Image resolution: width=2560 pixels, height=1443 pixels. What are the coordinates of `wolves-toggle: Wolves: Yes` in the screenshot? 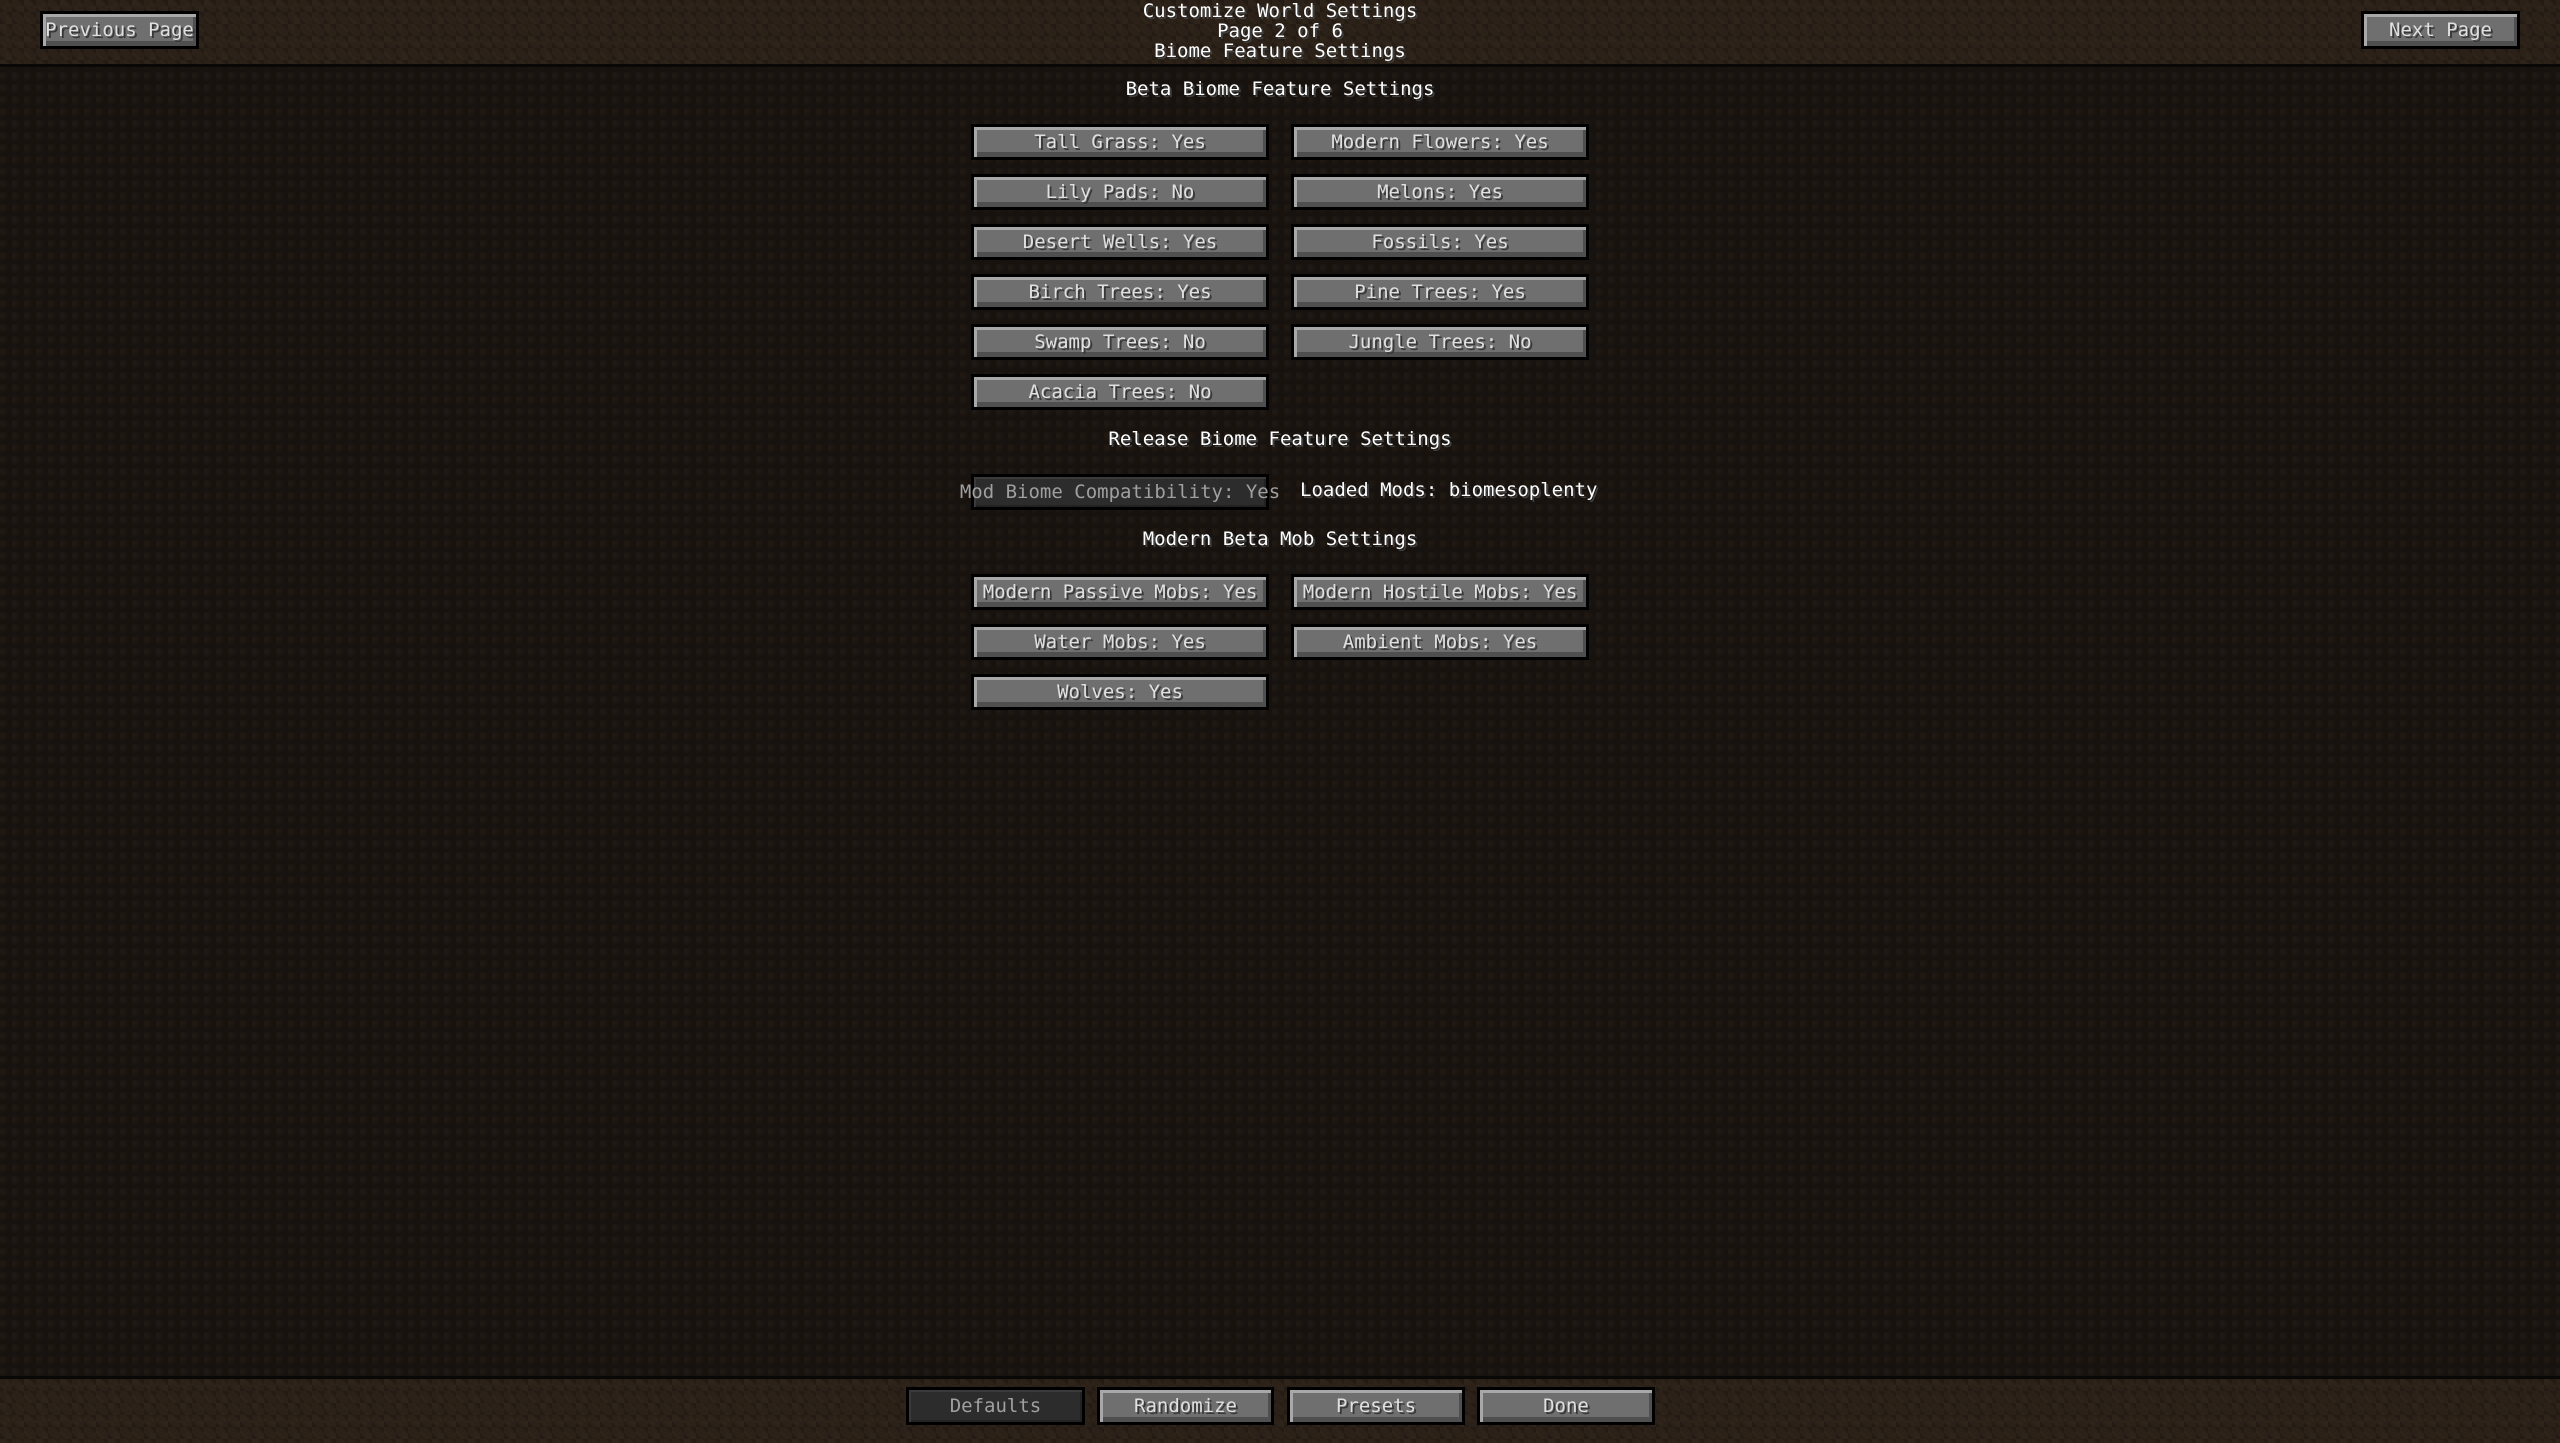 It's located at (1120, 692).